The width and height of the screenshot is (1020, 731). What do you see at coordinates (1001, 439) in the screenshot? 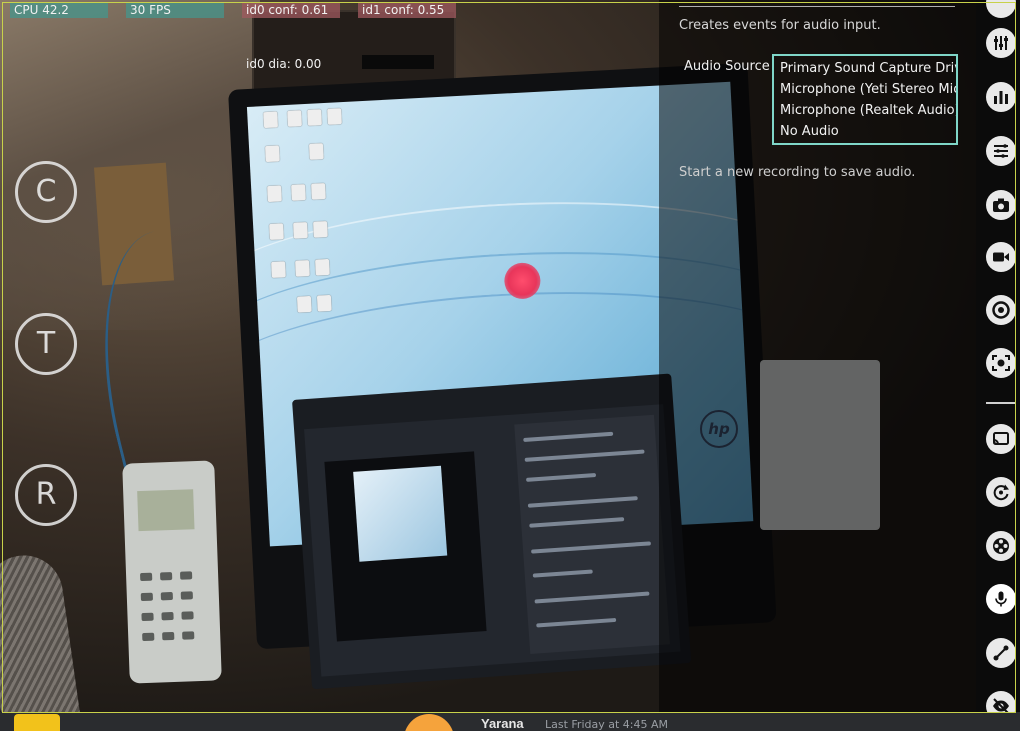
I see `cast-icon` at bounding box center [1001, 439].